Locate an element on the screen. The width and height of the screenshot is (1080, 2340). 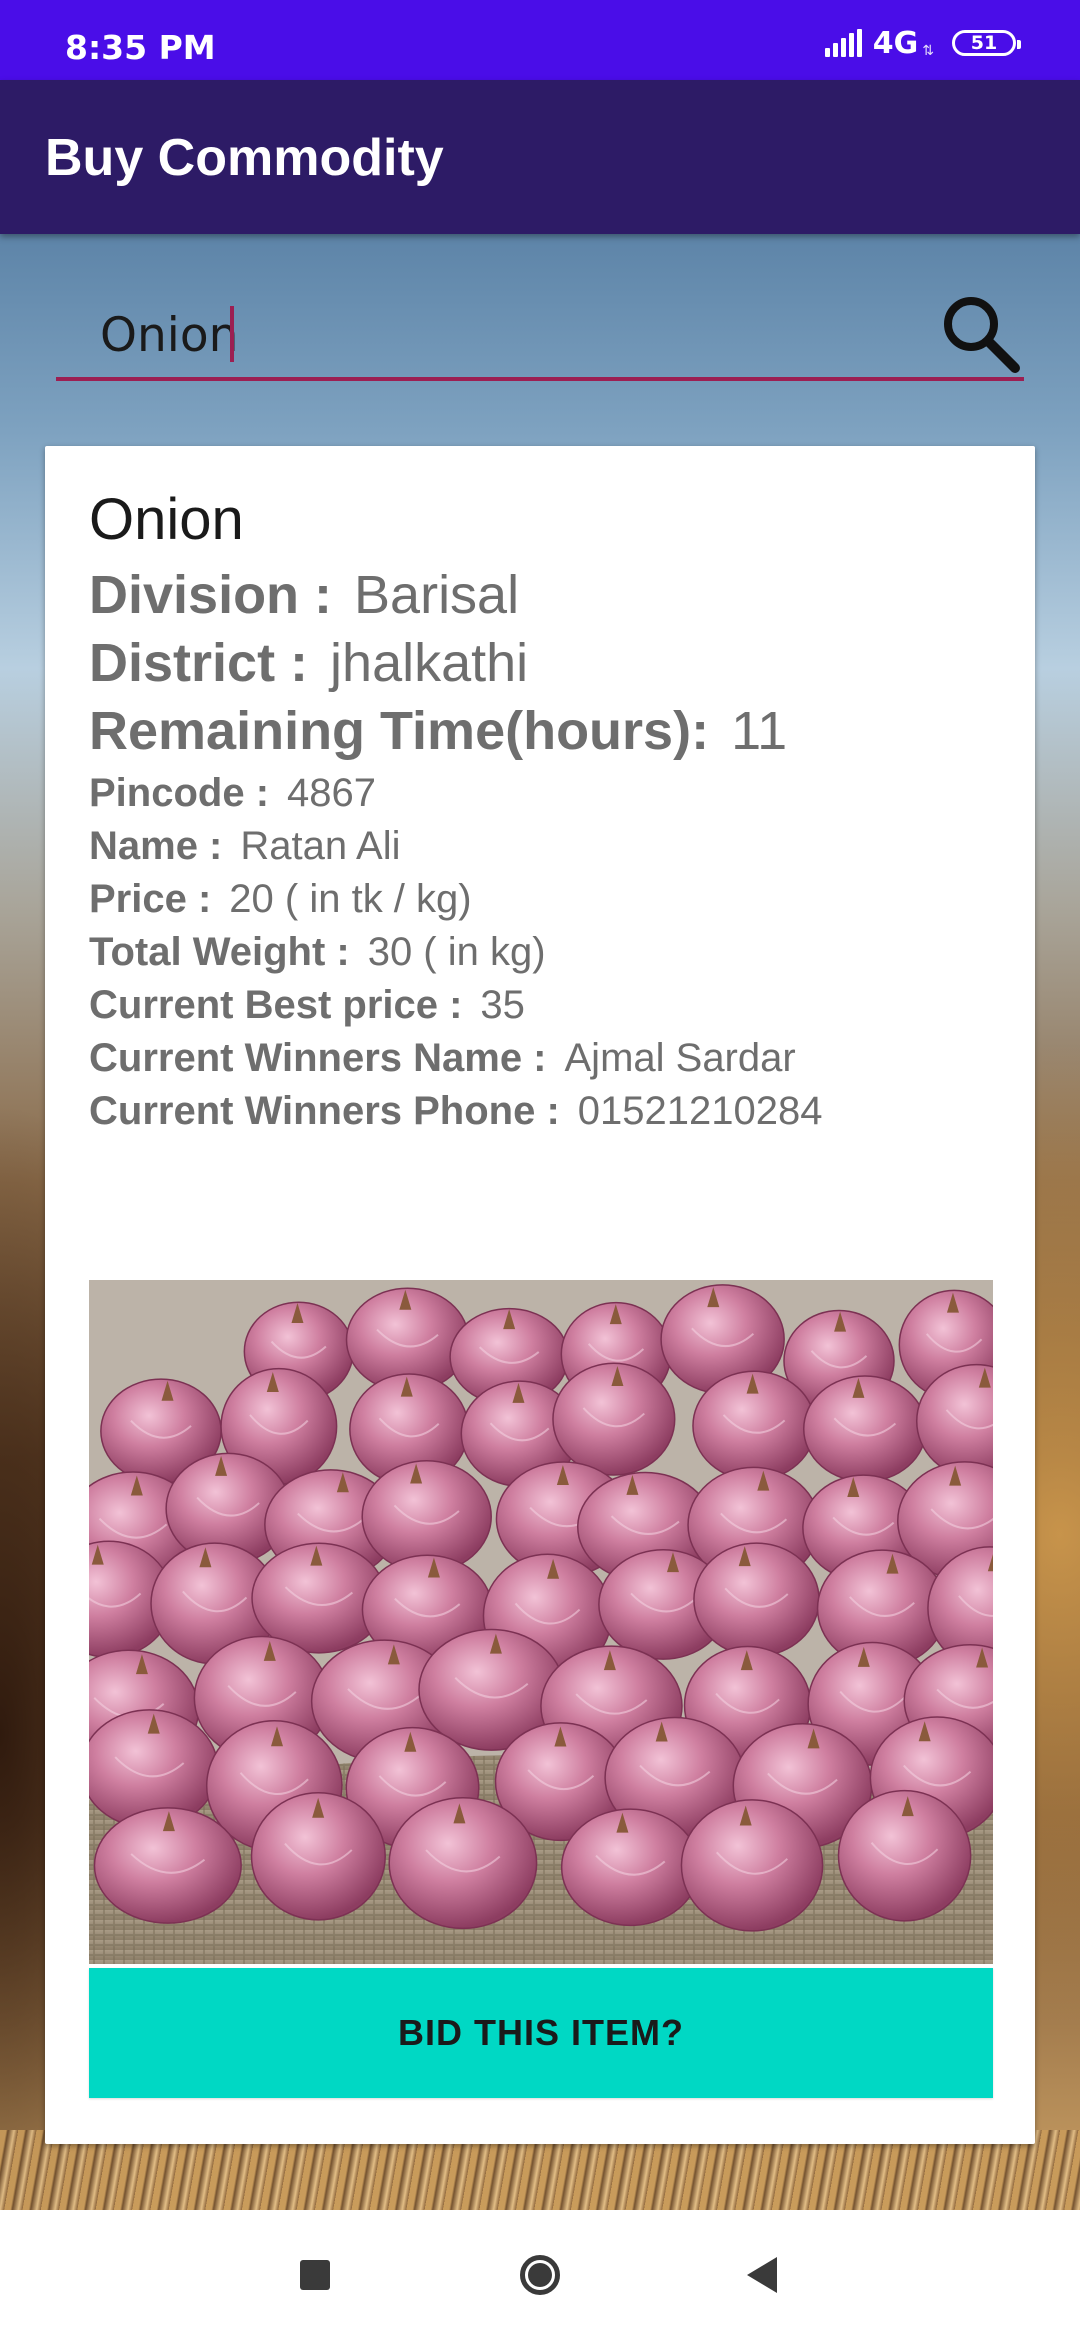
name-row: Name : Ratan Ali is located at coordinates (541, 846).